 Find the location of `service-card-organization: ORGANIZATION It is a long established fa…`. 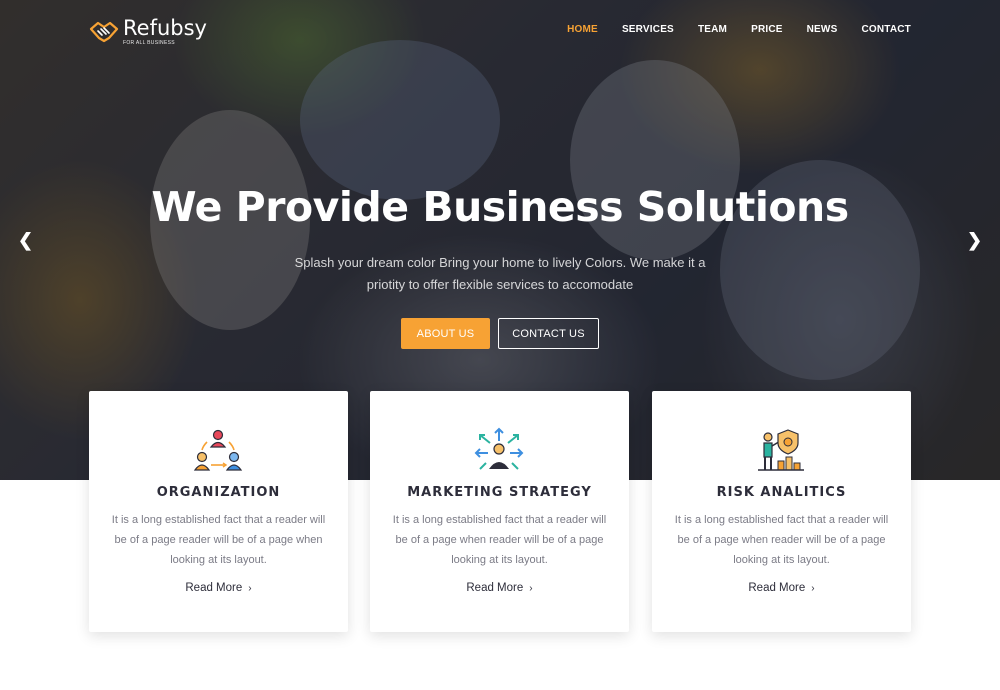

service-card-organization: ORGANIZATION It is a long established fa… is located at coordinates (218, 511).